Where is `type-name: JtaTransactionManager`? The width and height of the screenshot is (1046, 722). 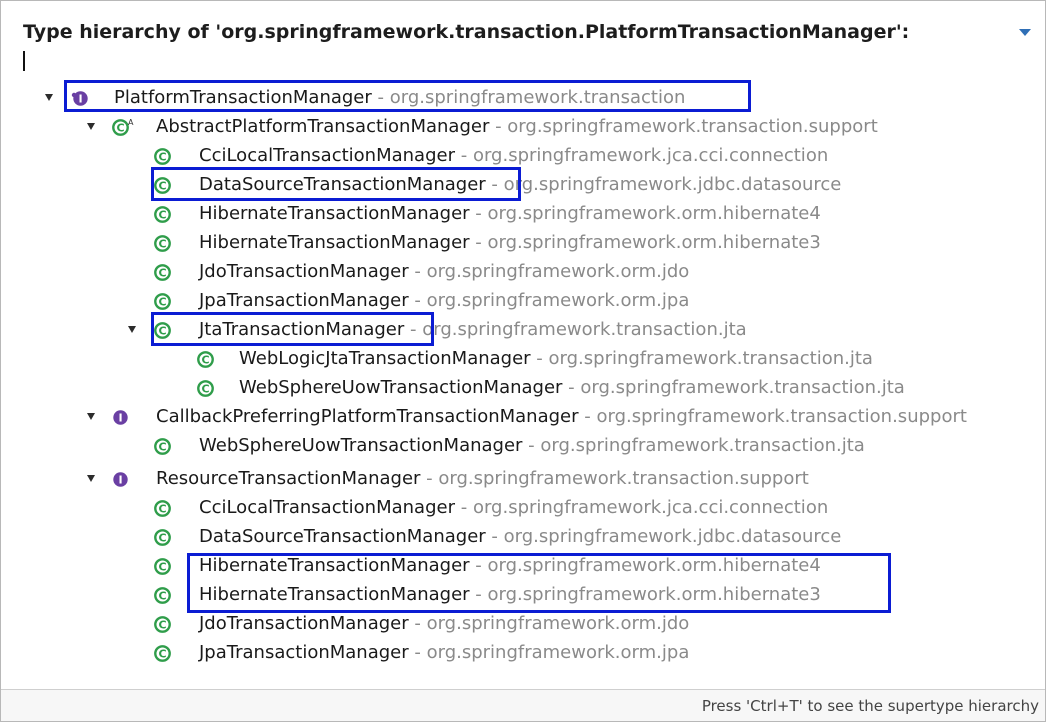 type-name: JtaTransactionManager is located at coordinates (302, 329).